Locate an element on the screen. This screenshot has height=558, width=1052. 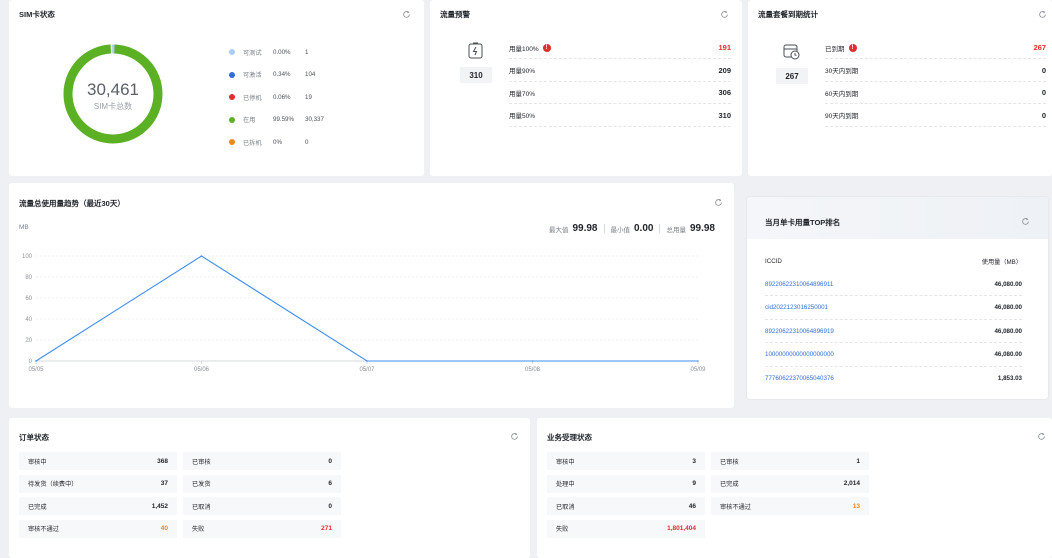
stat-label: 最小值 is located at coordinates (620, 230).